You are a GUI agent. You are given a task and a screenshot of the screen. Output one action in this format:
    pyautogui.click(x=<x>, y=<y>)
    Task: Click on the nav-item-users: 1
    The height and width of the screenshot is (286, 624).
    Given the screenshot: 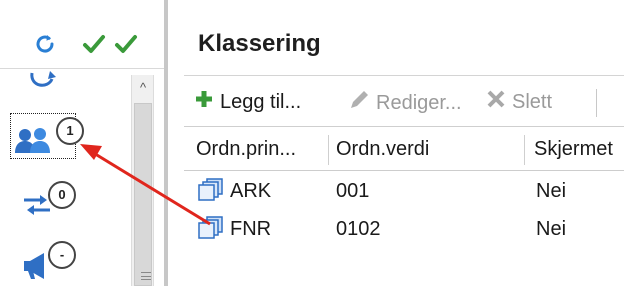 What is the action you would take?
    pyautogui.click(x=69, y=139)
    